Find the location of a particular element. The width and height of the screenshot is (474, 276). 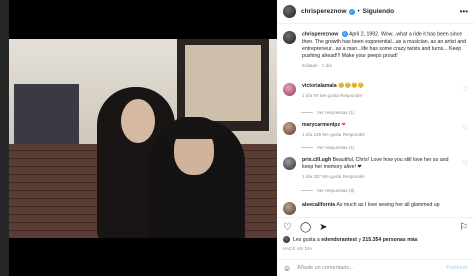

post-date: HACE UN DÍA is located at coordinates (298, 248).